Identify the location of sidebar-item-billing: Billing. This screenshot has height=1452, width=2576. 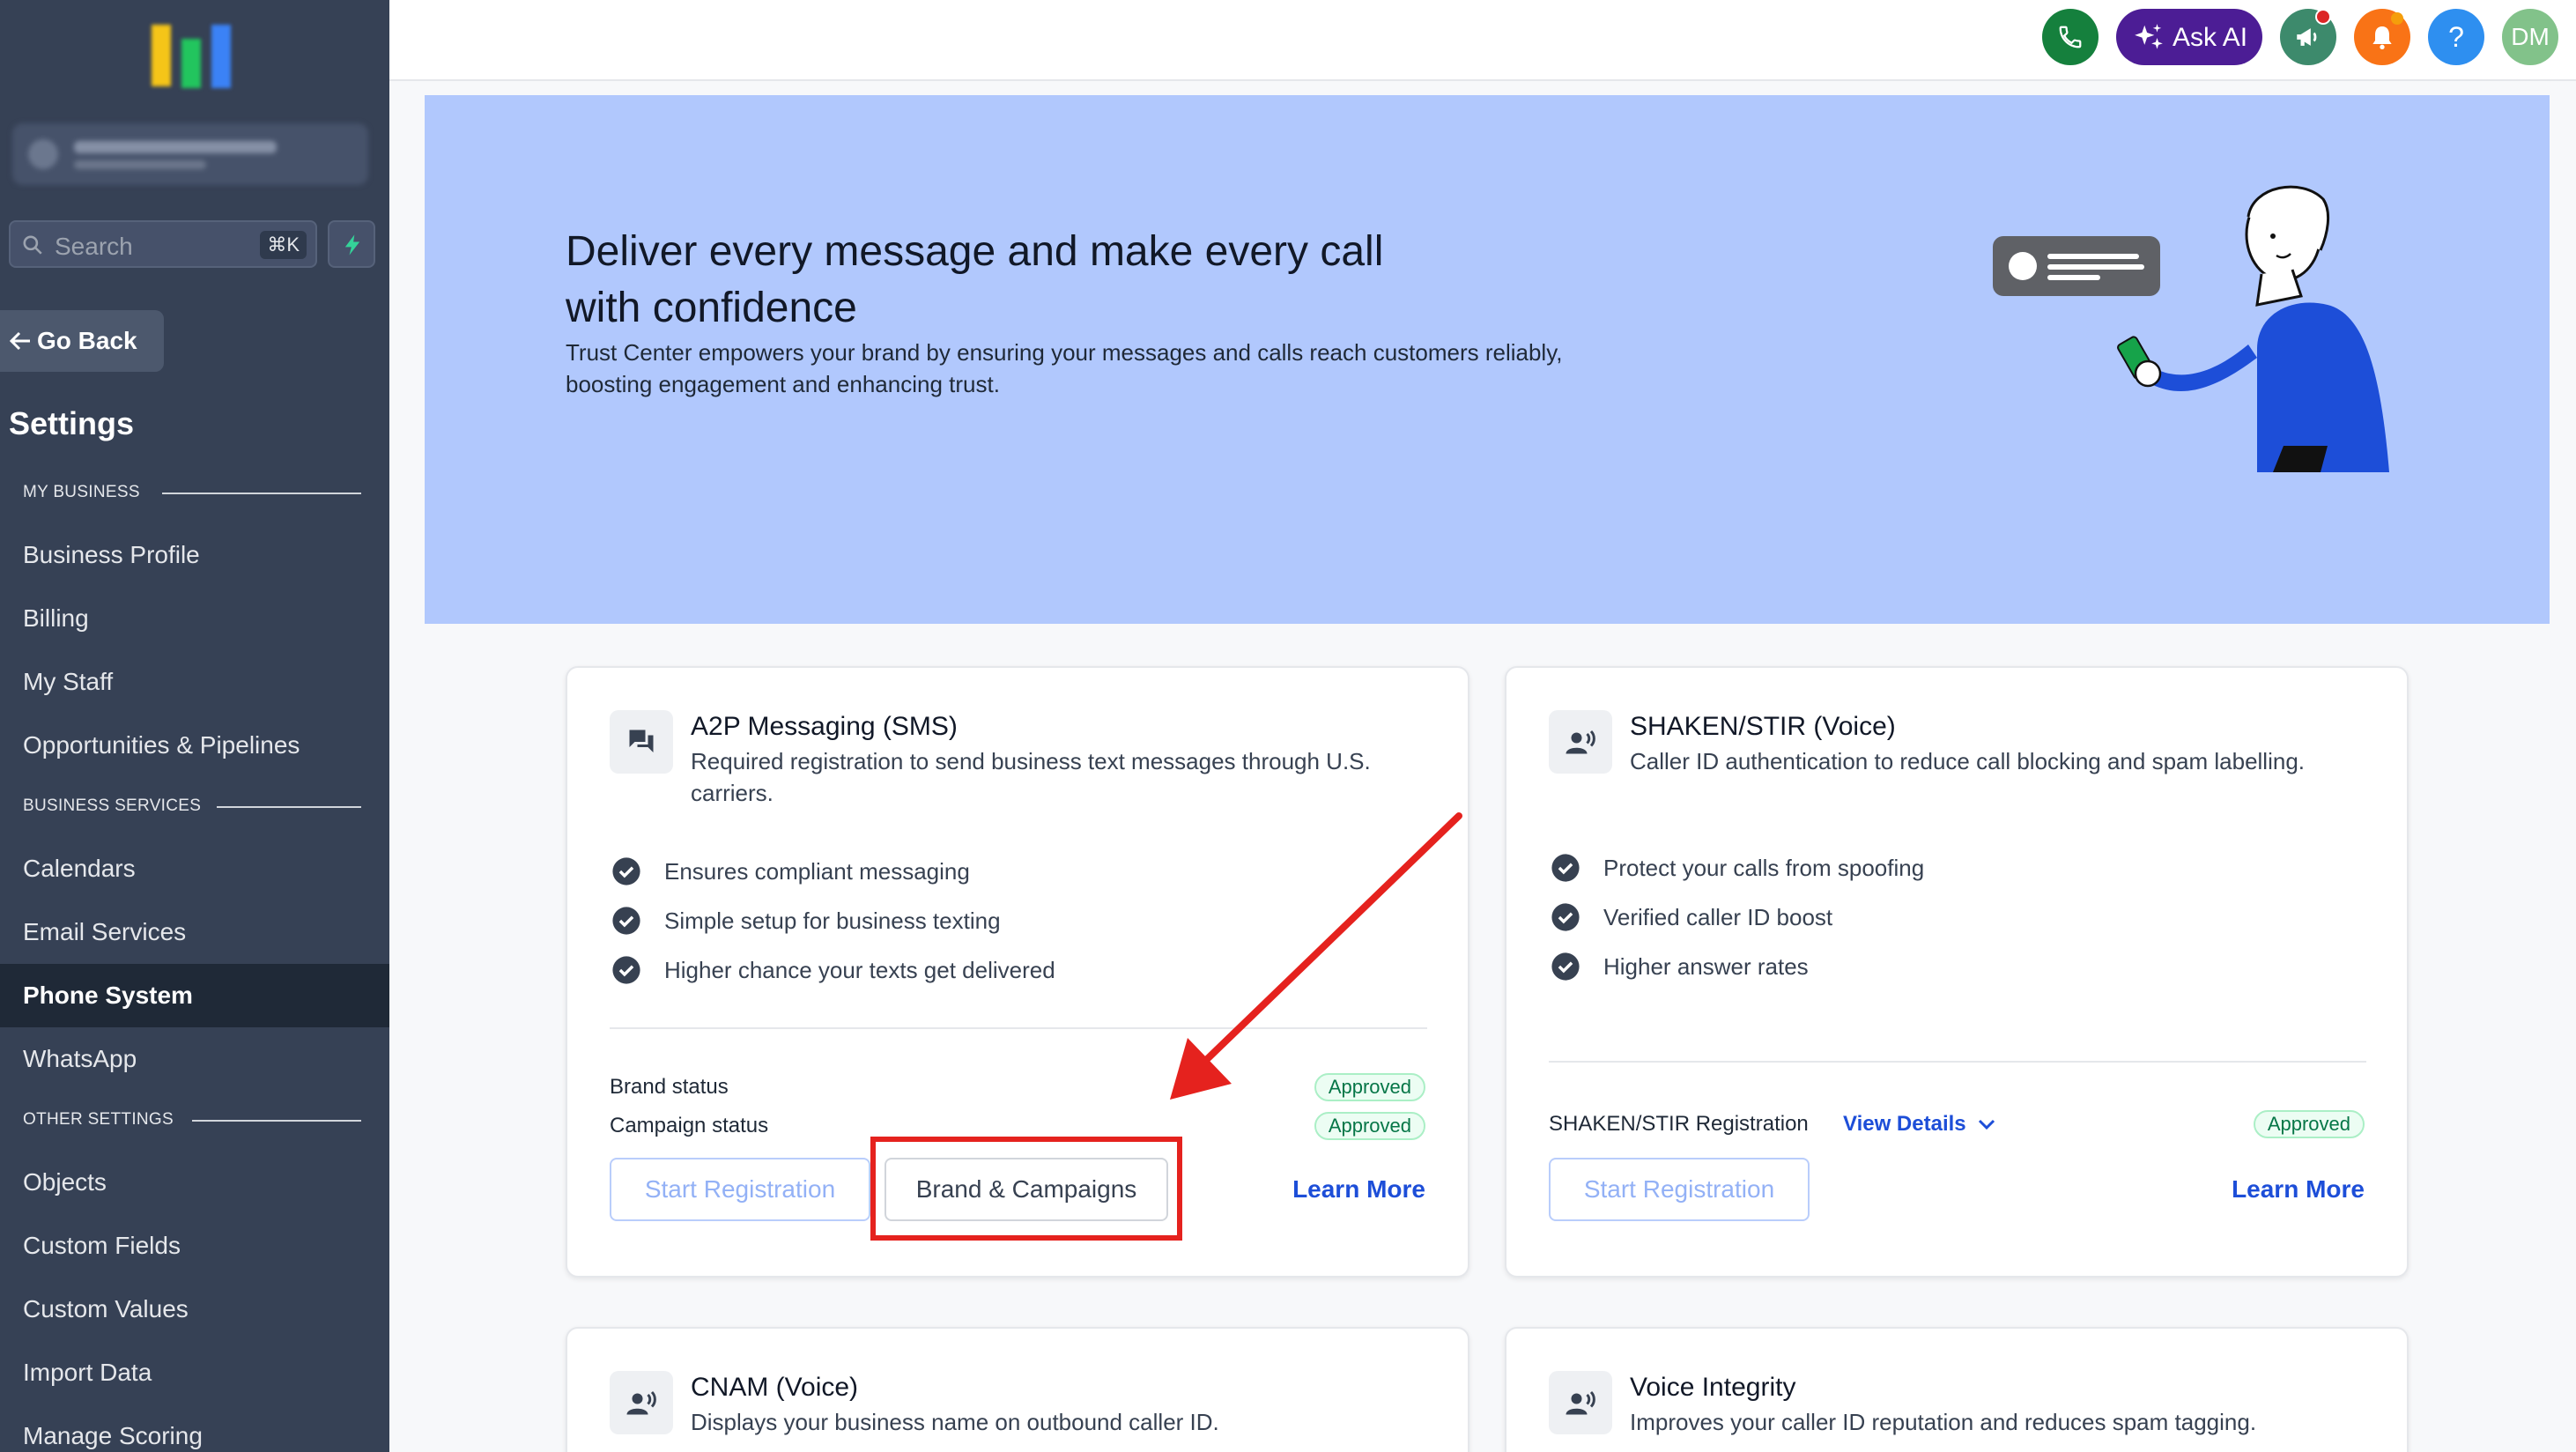
(194, 618).